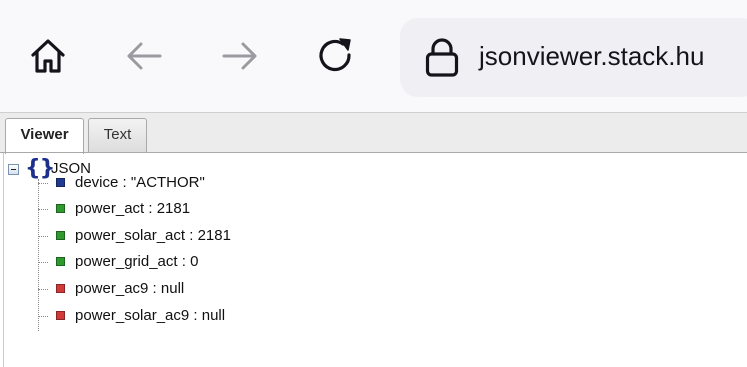 This screenshot has width=747, height=367. Describe the element at coordinates (336, 56) in the screenshot. I see `reload-icon` at that location.